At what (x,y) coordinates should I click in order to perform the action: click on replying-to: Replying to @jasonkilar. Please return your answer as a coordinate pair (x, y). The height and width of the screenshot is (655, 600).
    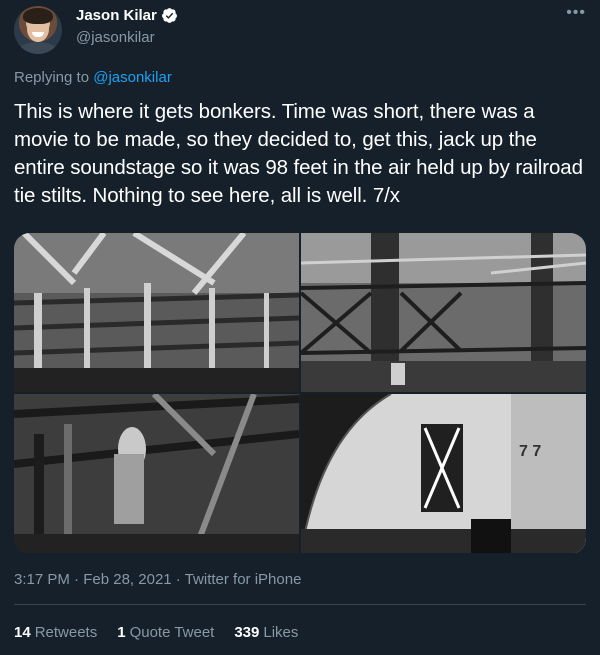
    Looking at the image, I should click on (93, 77).